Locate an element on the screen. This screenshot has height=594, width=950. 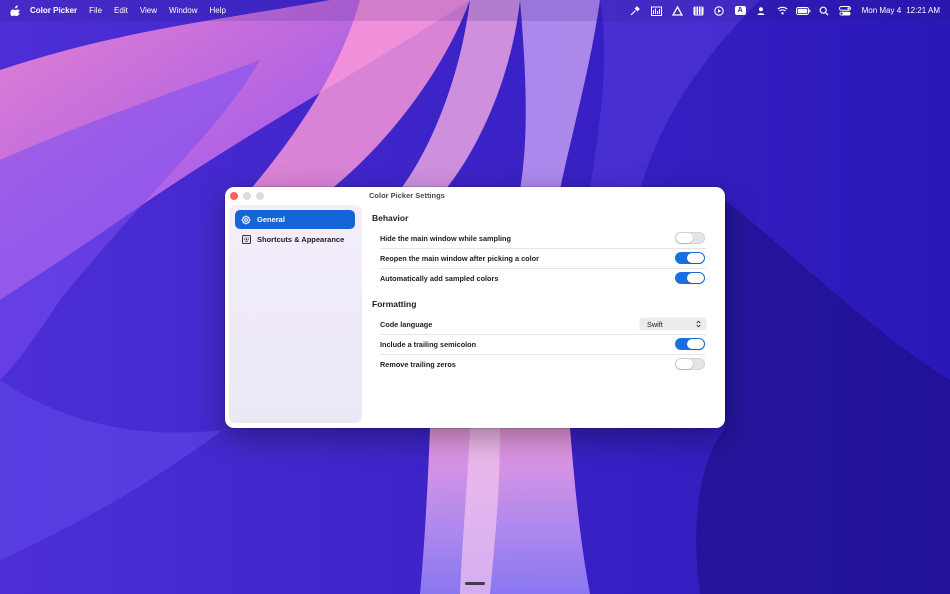
input-source-label: A is located at coordinates (740, 10).